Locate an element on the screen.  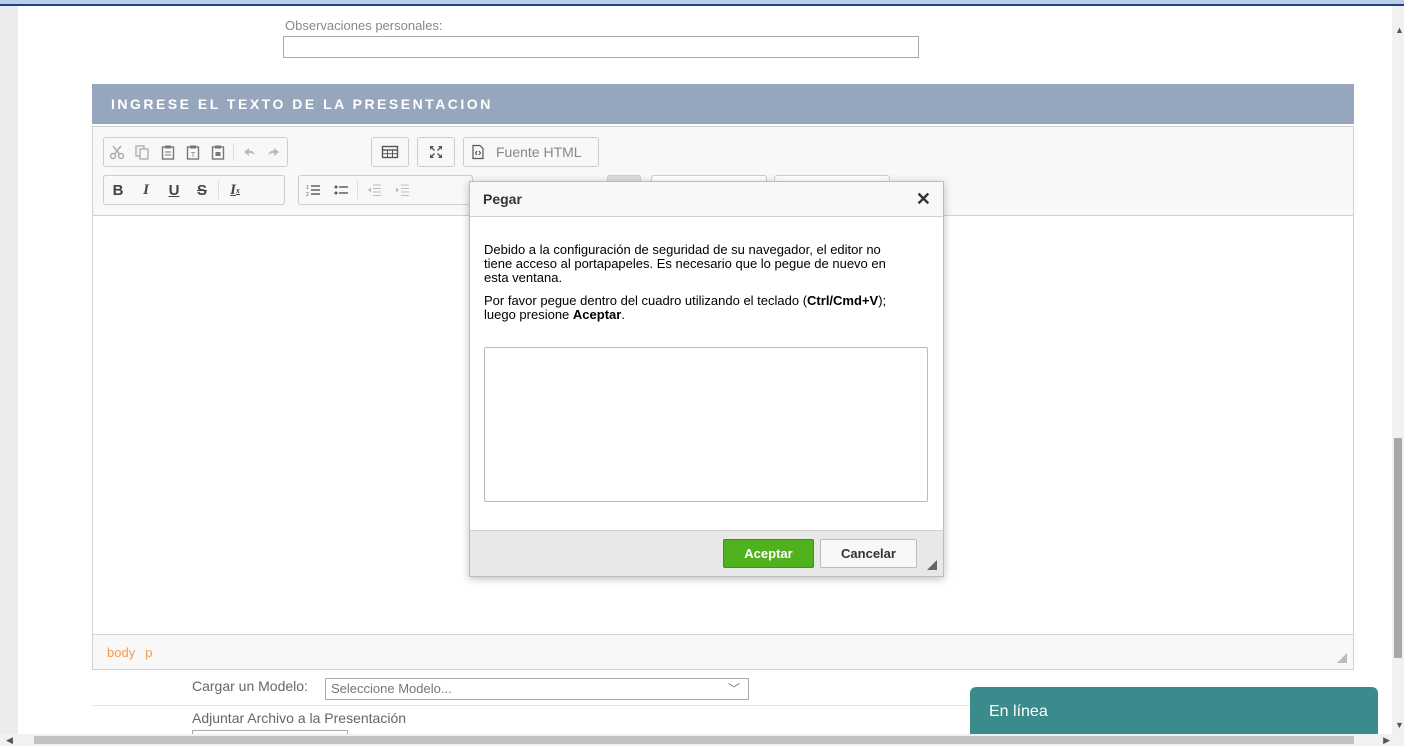
clipboard-group: T is located at coordinates (195, 152).